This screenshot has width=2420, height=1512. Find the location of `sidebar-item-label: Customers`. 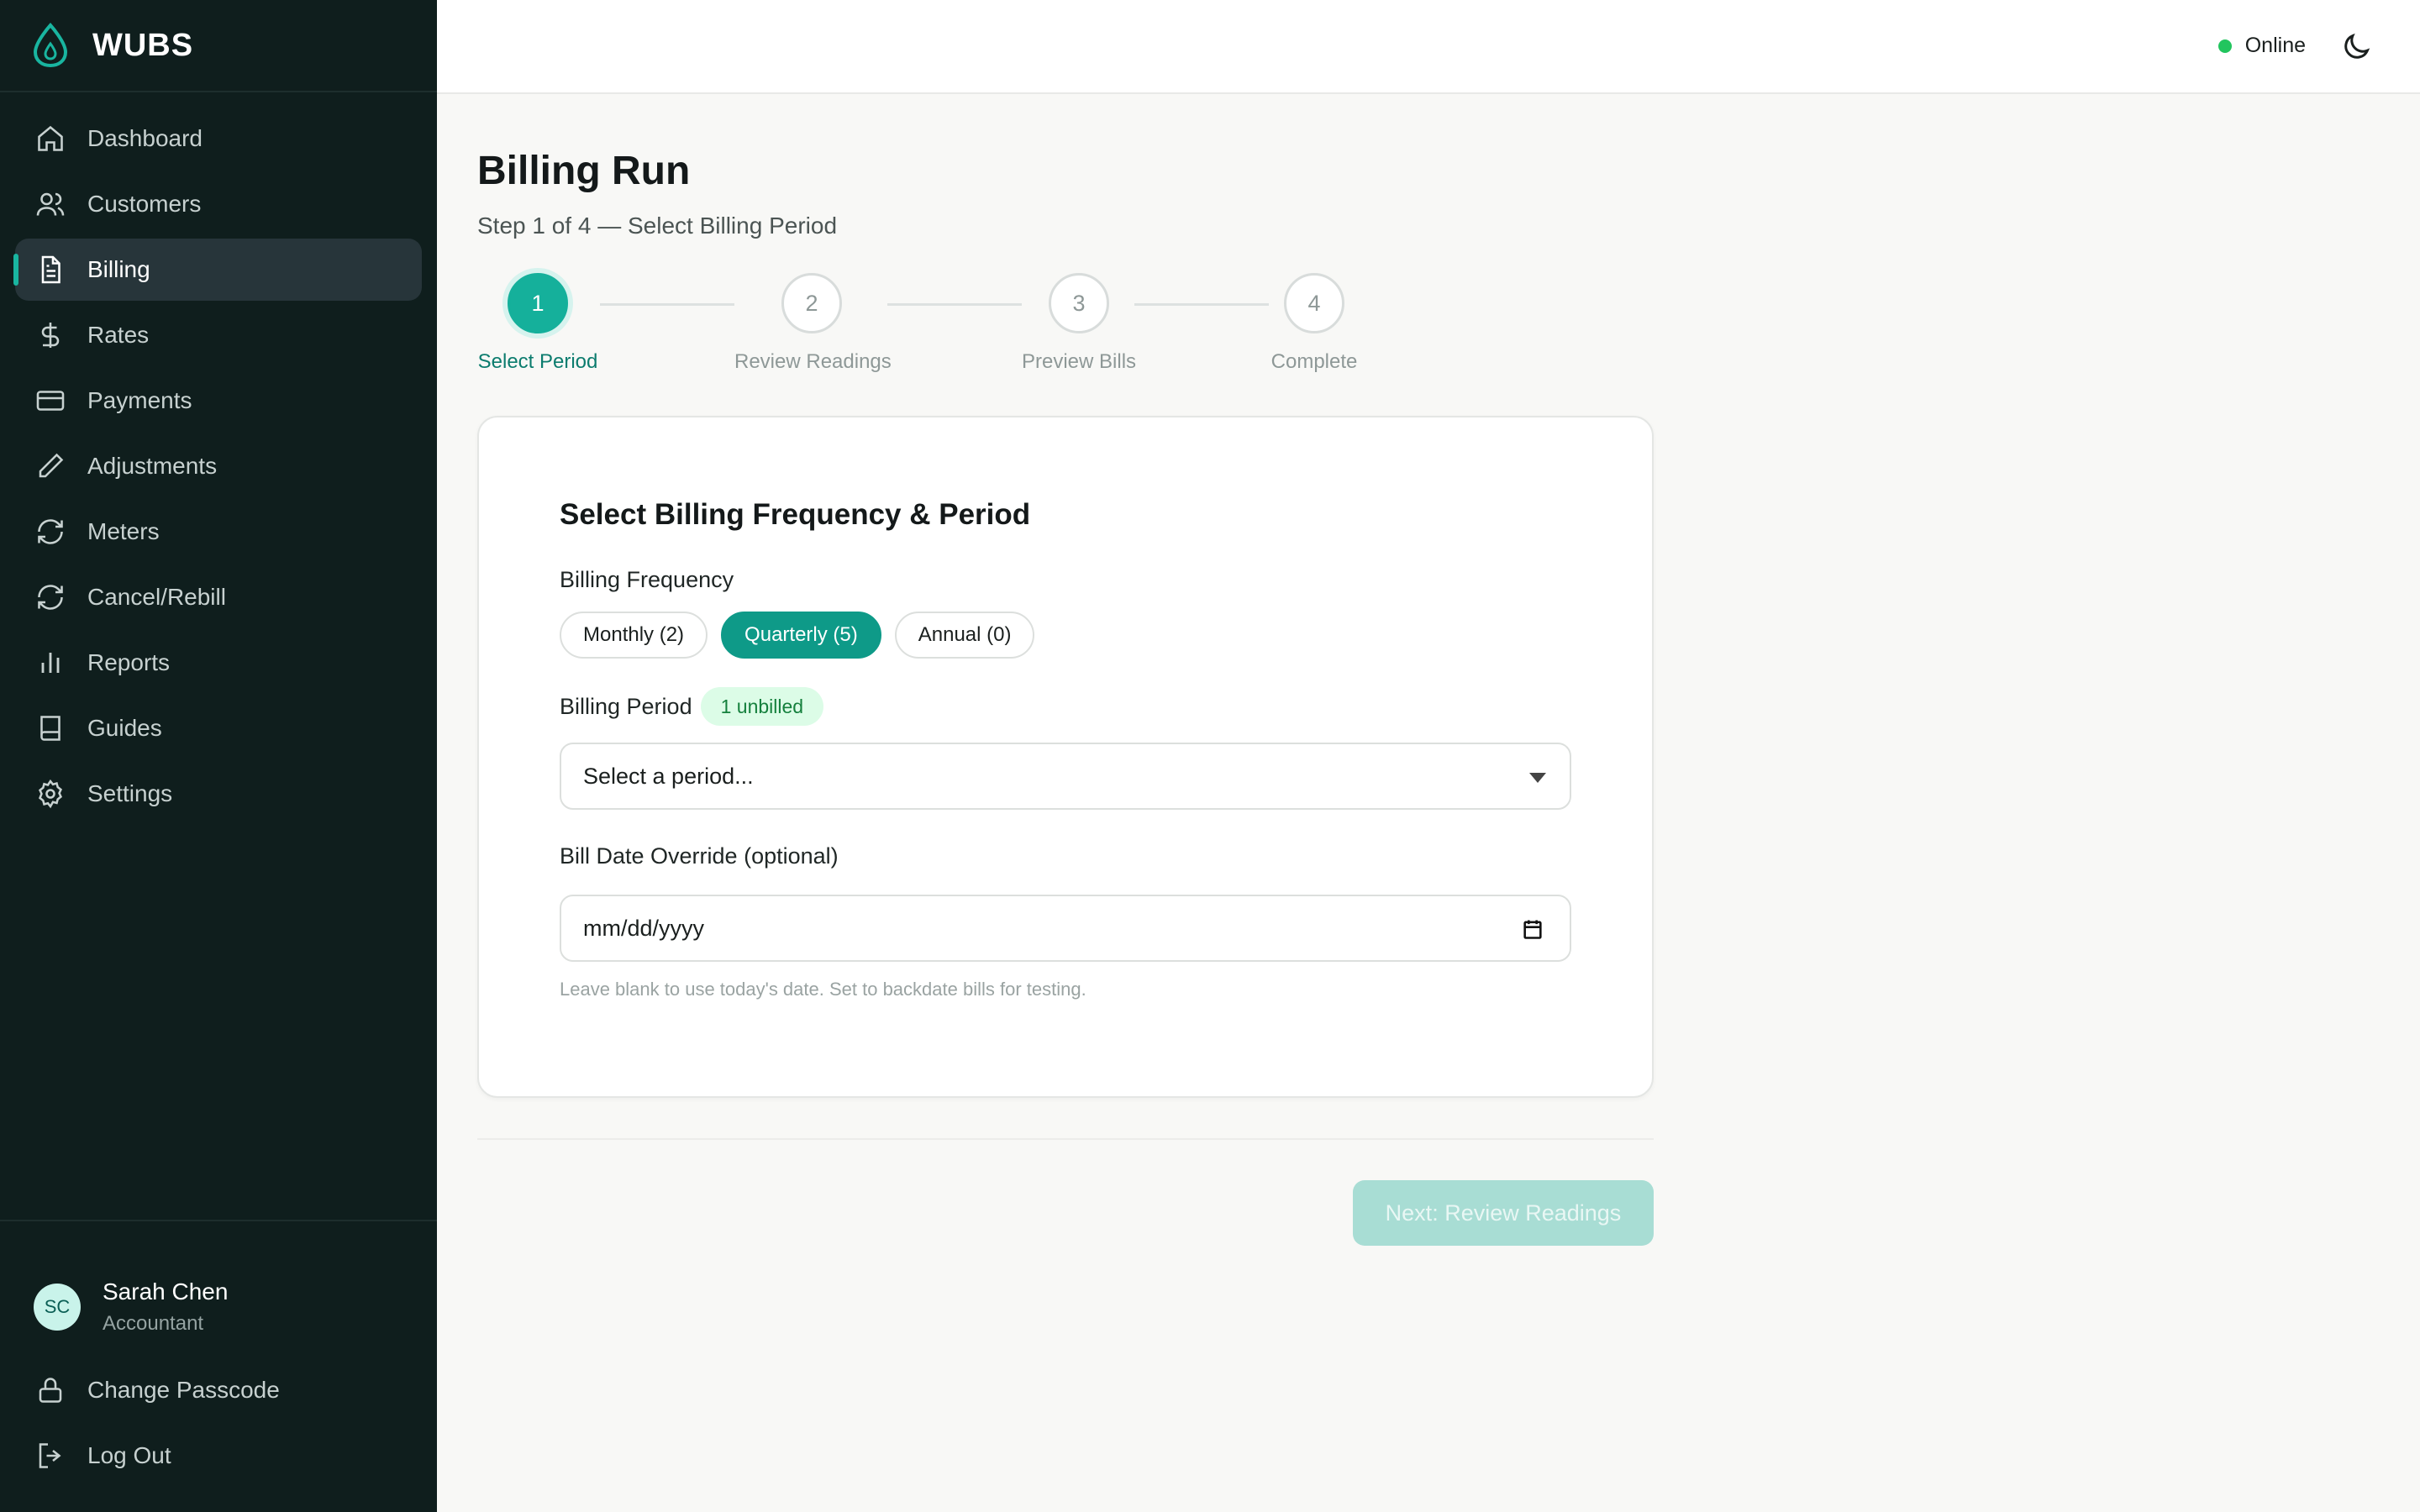

sidebar-item-label: Customers is located at coordinates (144, 204).